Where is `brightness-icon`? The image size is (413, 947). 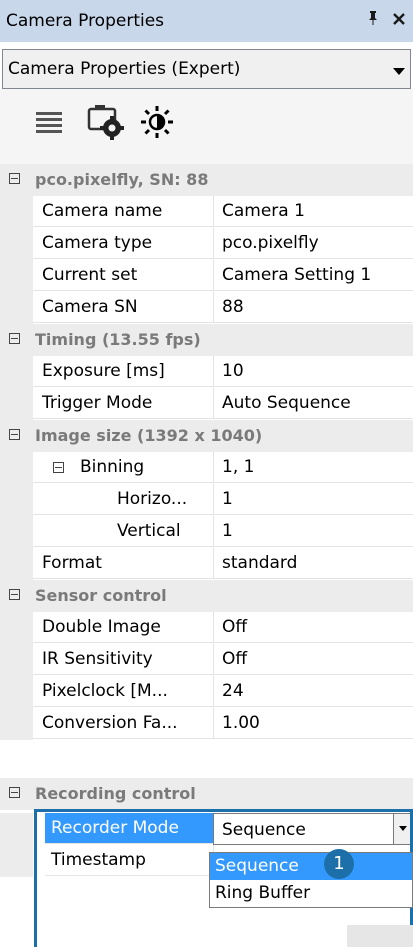 brightness-icon is located at coordinates (157, 124).